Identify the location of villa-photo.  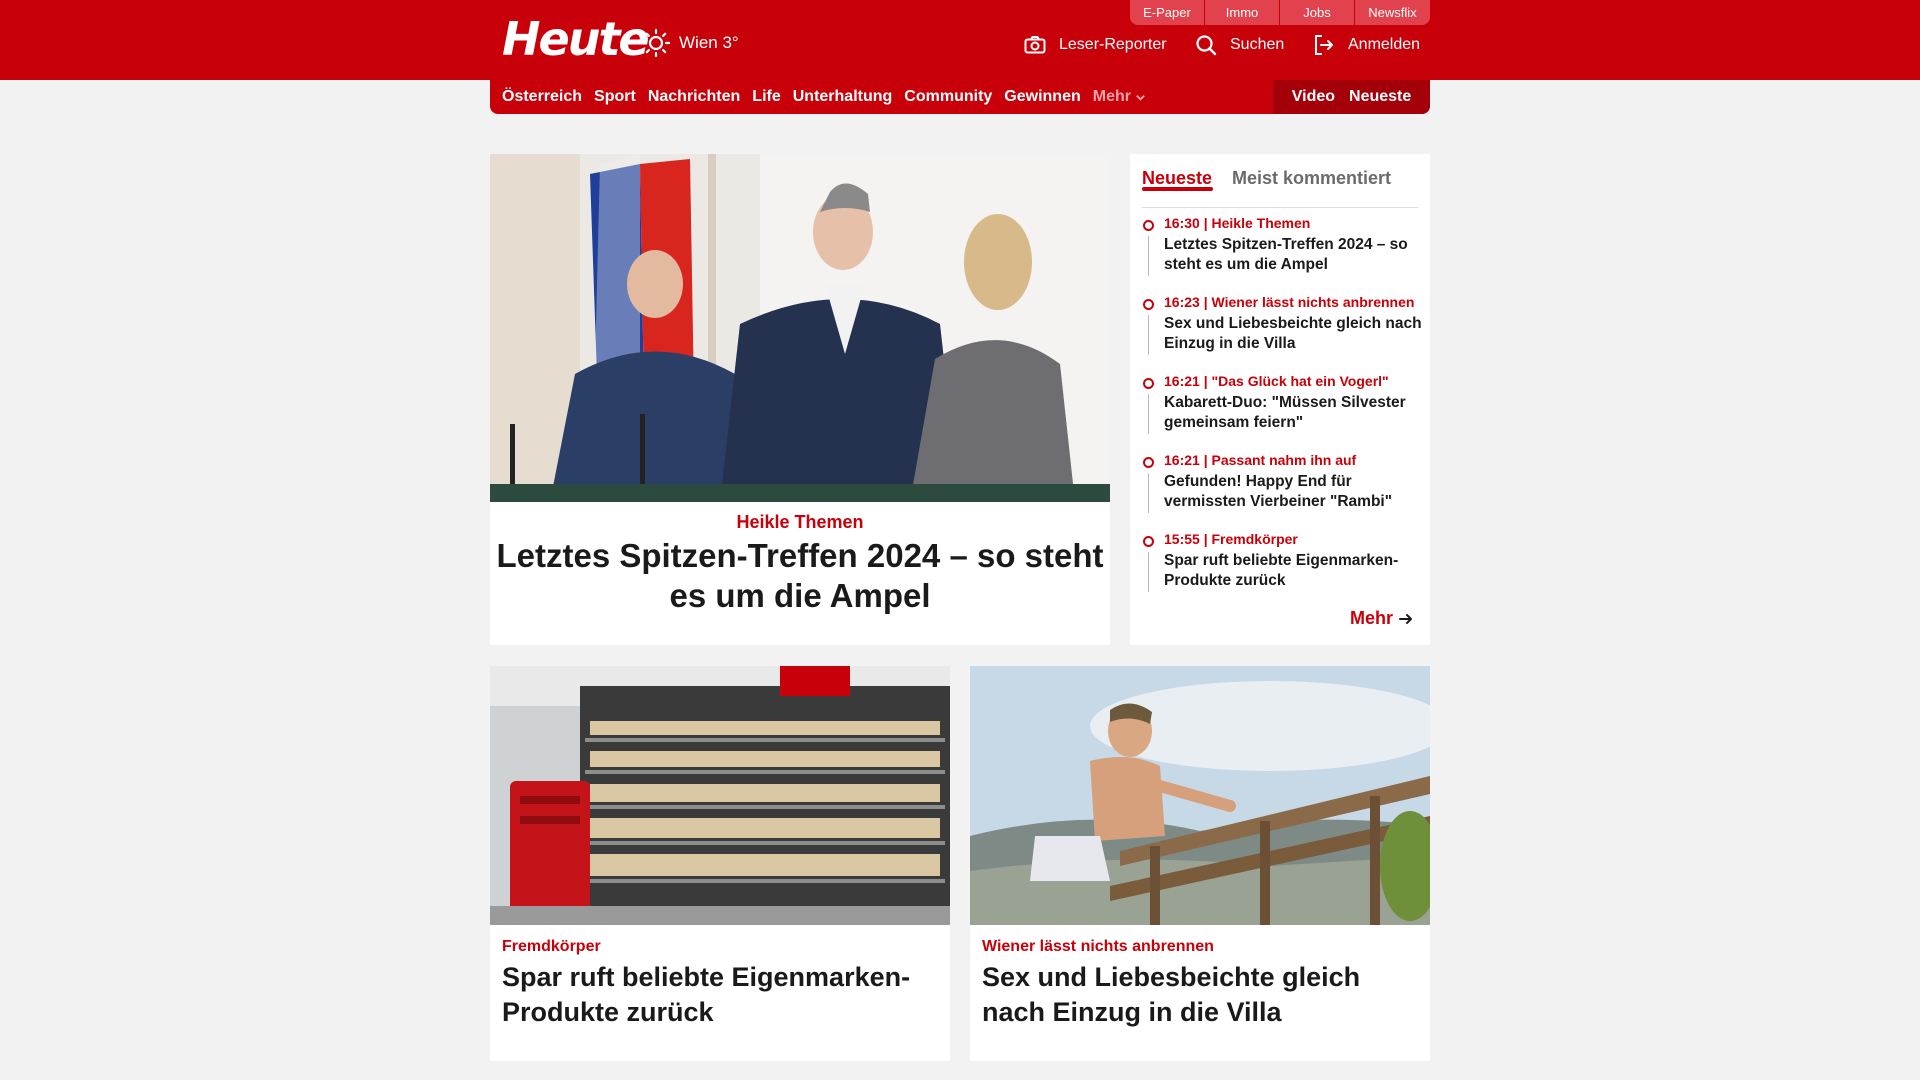
(1200, 795).